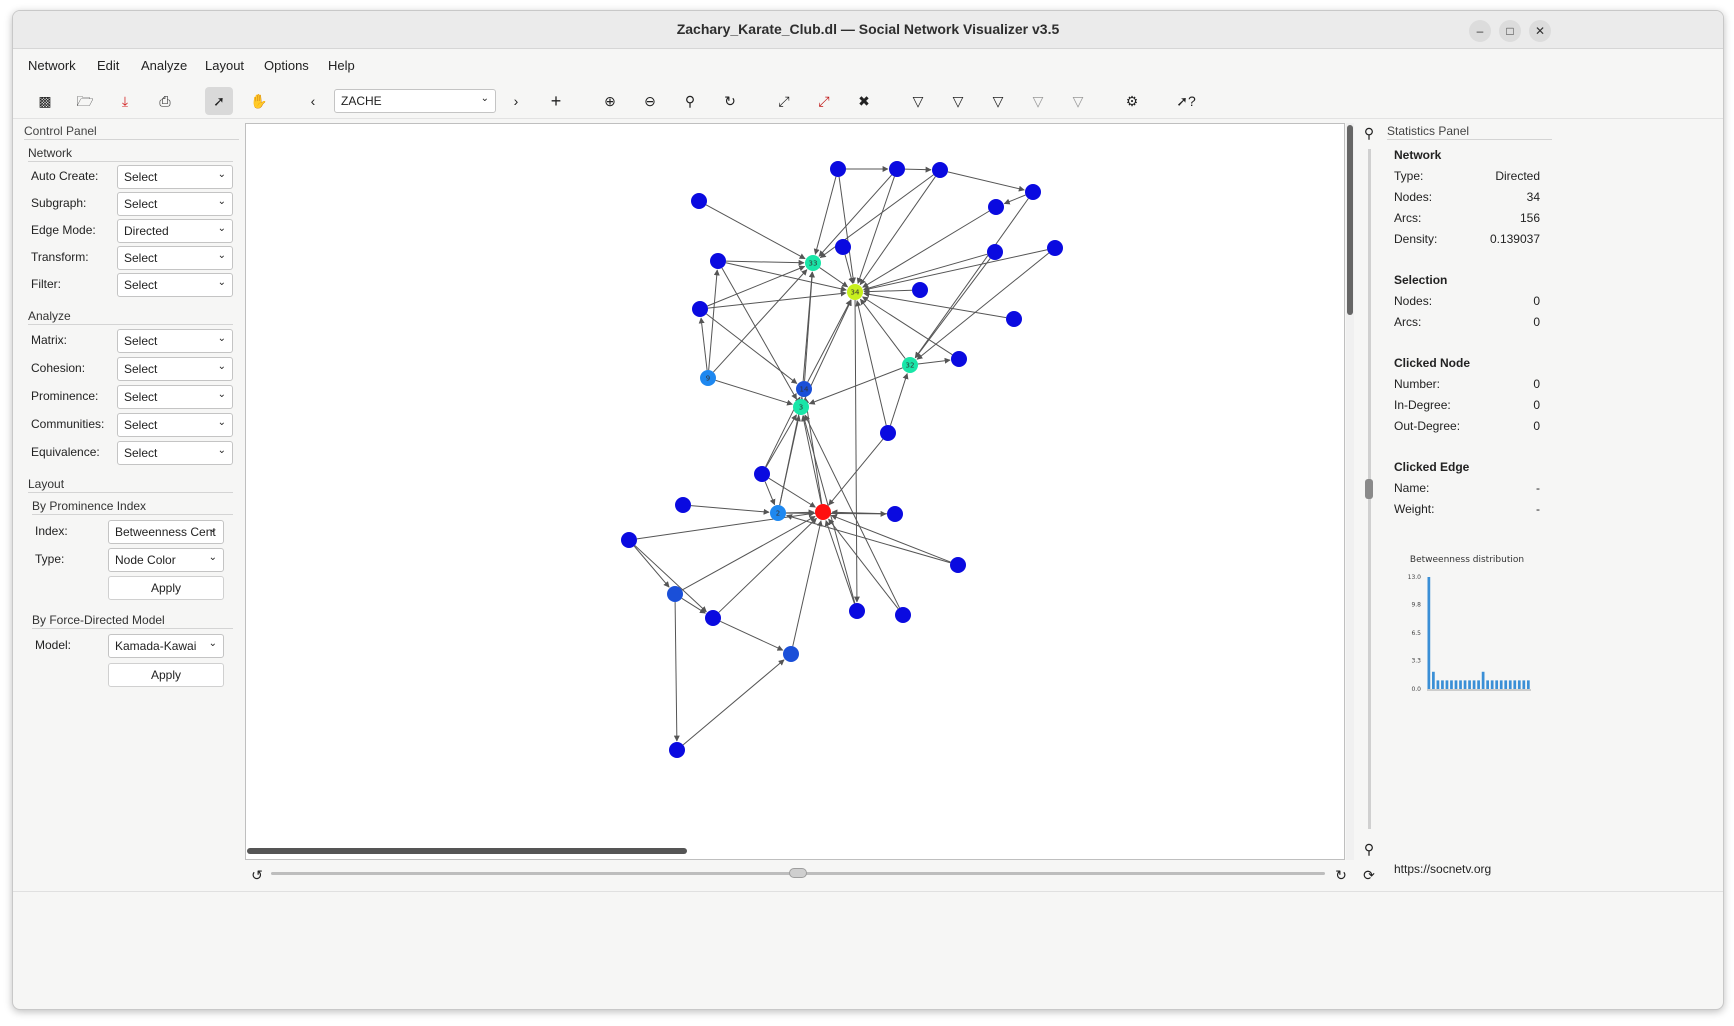 The image size is (1734, 1026). What do you see at coordinates (556, 101) in the screenshot?
I see `add-node-icon: +` at bounding box center [556, 101].